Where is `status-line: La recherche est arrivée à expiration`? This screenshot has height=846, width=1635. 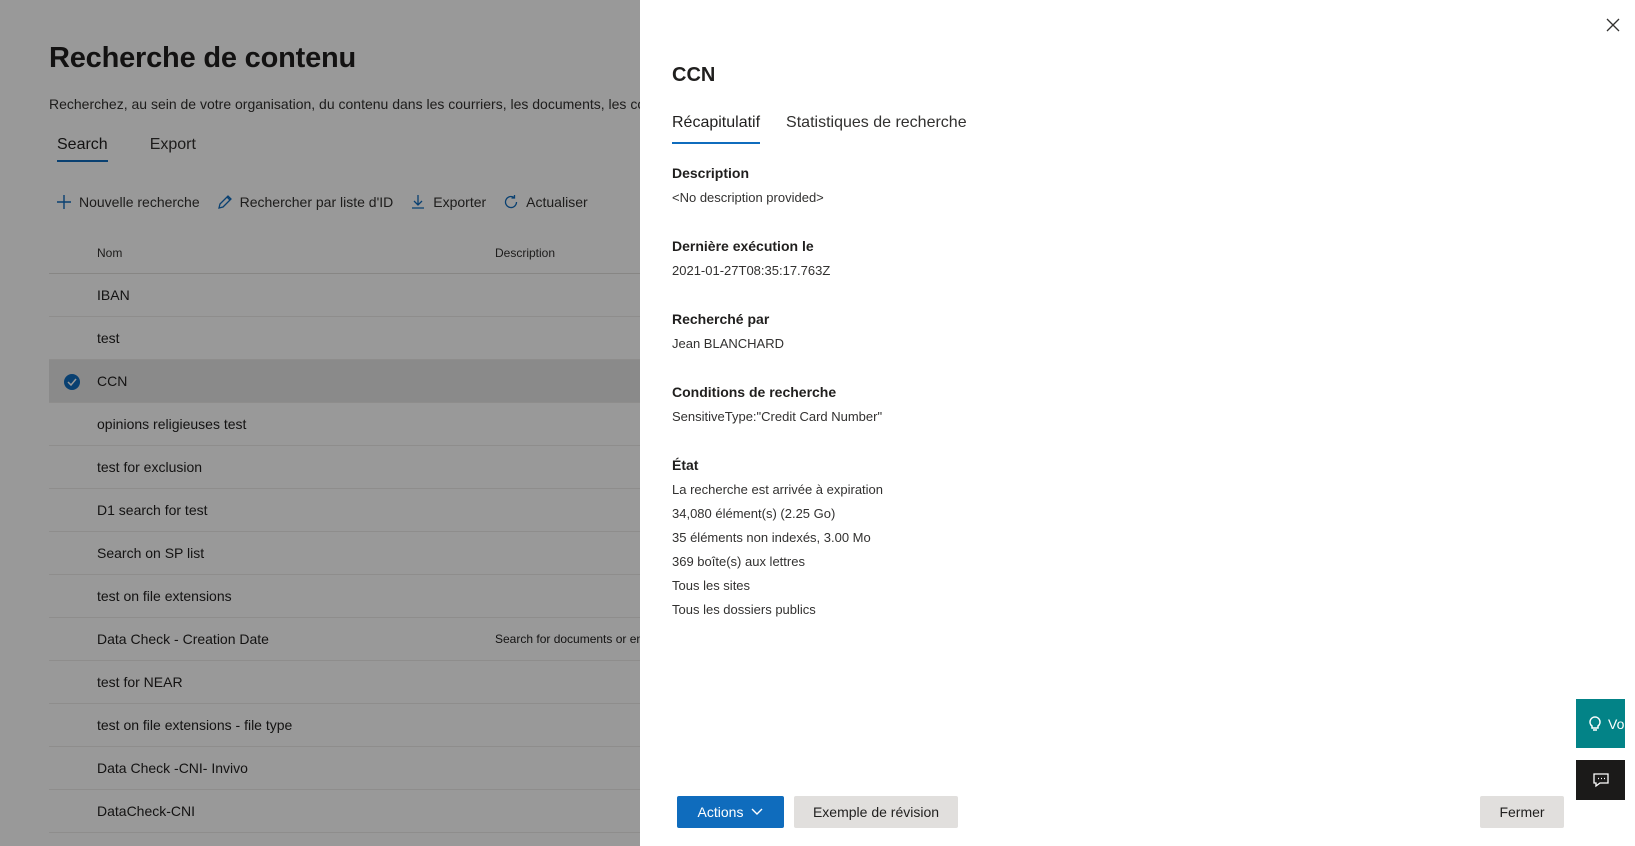 status-line: La recherche est arrivée à expiration is located at coordinates (778, 489).